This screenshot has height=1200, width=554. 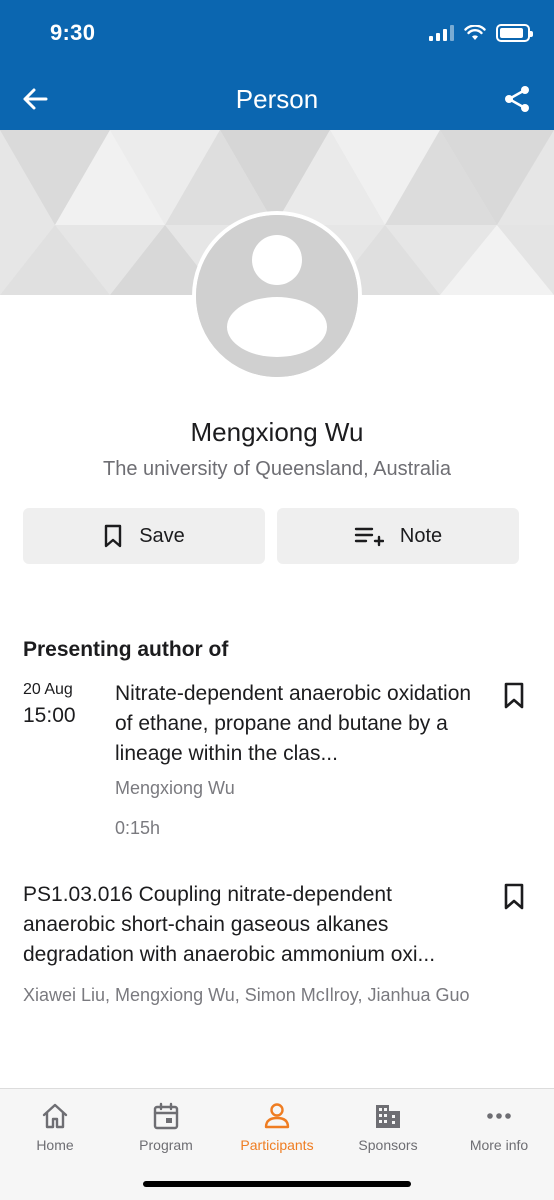 I want to click on tab-label: Participants, so click(x=277, y=1145).